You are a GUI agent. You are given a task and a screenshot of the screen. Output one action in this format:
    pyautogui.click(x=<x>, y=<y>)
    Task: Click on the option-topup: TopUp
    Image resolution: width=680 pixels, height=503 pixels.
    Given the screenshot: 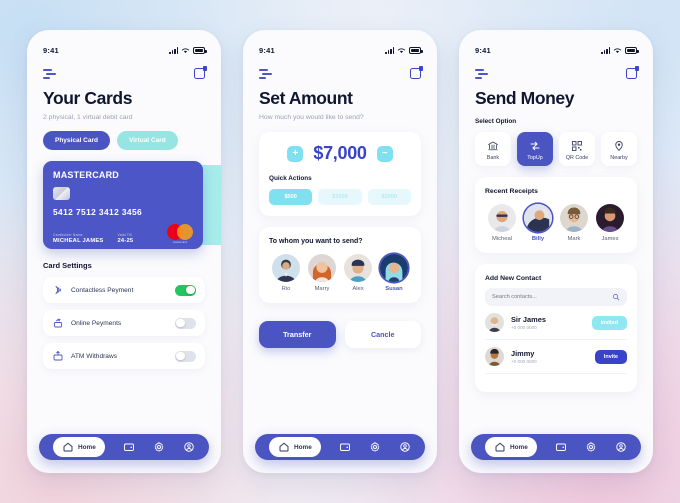 What is the action you would take?
    pyautogui.click(x=535, y=149)
    